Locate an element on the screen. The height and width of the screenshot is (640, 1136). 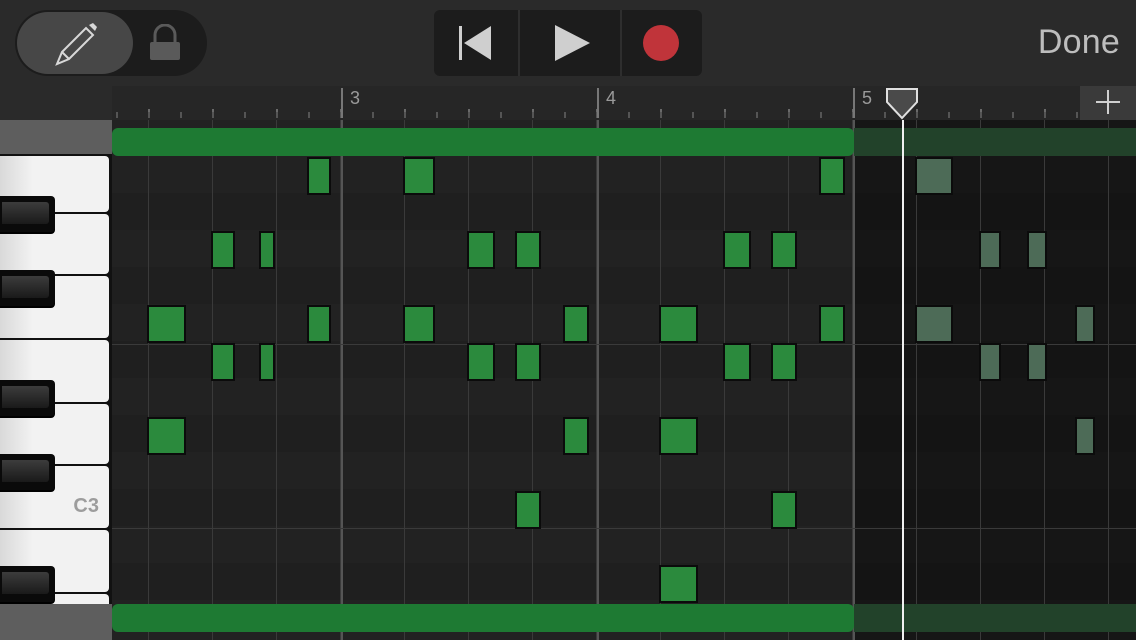
lock-tool-button is located at coordinates (165, 43).